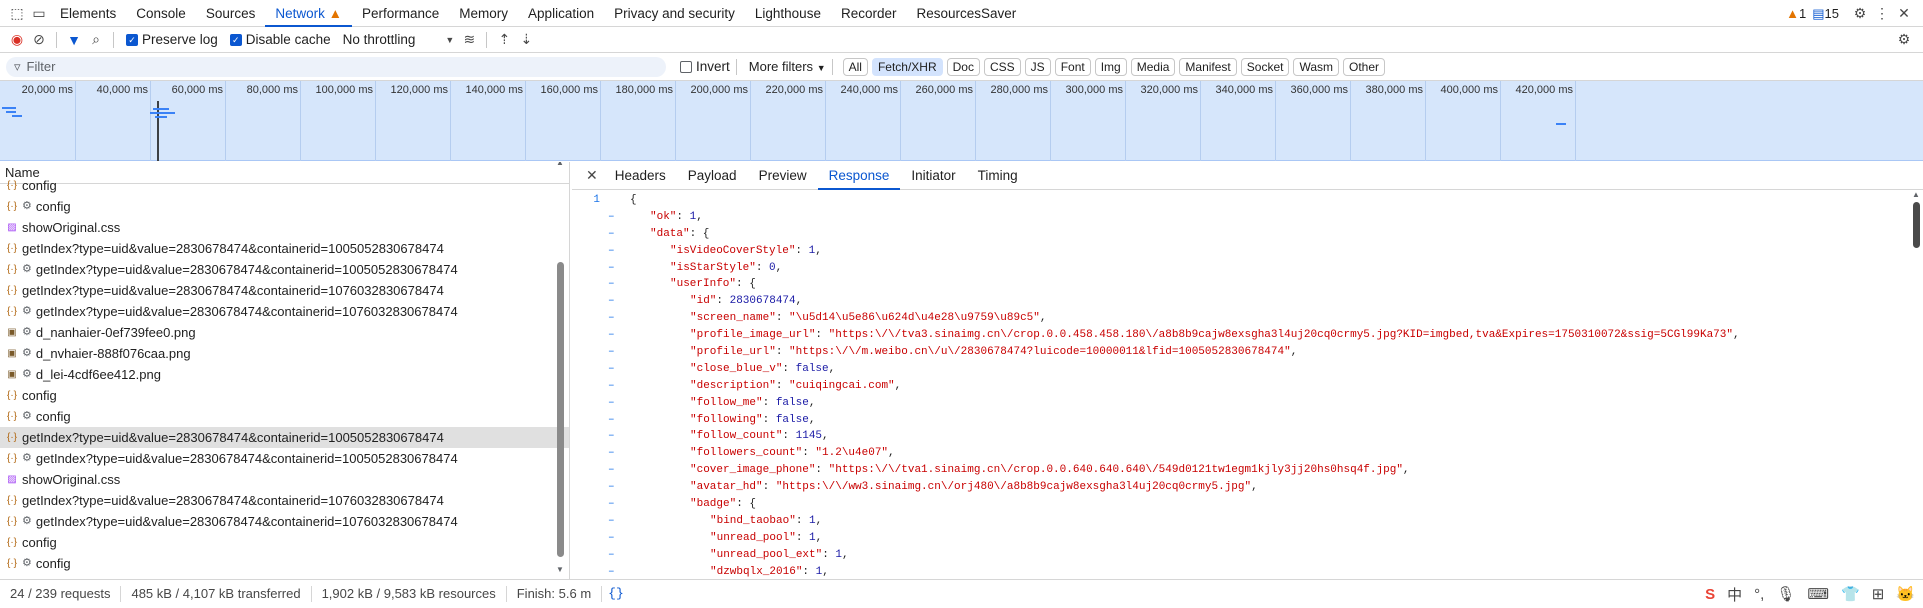 Image resolution: width=1923 pixels, height=608 pixels. I want to click on filter-chip-js: JS, so click(1037, 66).